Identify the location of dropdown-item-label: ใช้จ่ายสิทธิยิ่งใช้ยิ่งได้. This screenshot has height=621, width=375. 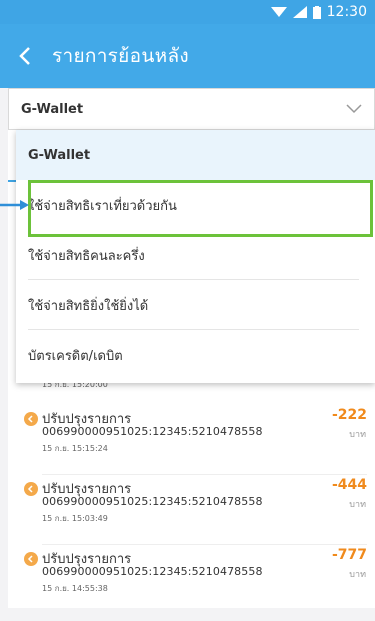
(88, 306).